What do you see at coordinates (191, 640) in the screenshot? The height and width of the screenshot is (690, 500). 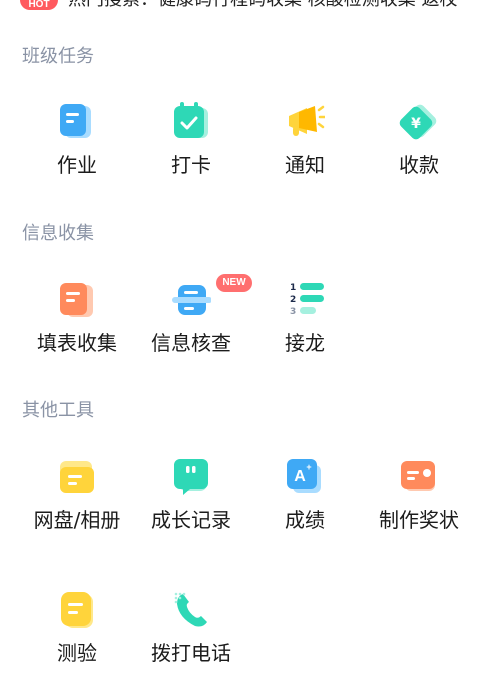 I see `tile-phone-call: 拨打电话` at bounding box center [191, 640].